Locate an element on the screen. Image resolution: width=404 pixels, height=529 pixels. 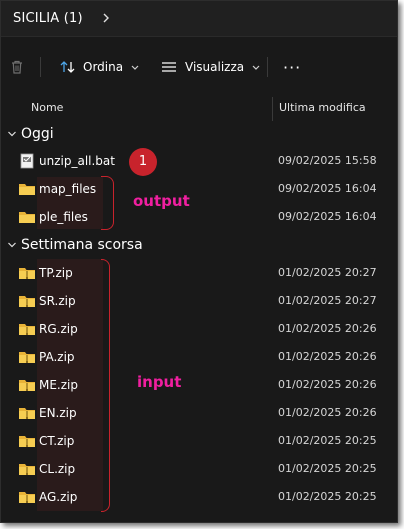
list-item: SR.zip 01/02/2025 20:27 is located at coordinates (199, 301).